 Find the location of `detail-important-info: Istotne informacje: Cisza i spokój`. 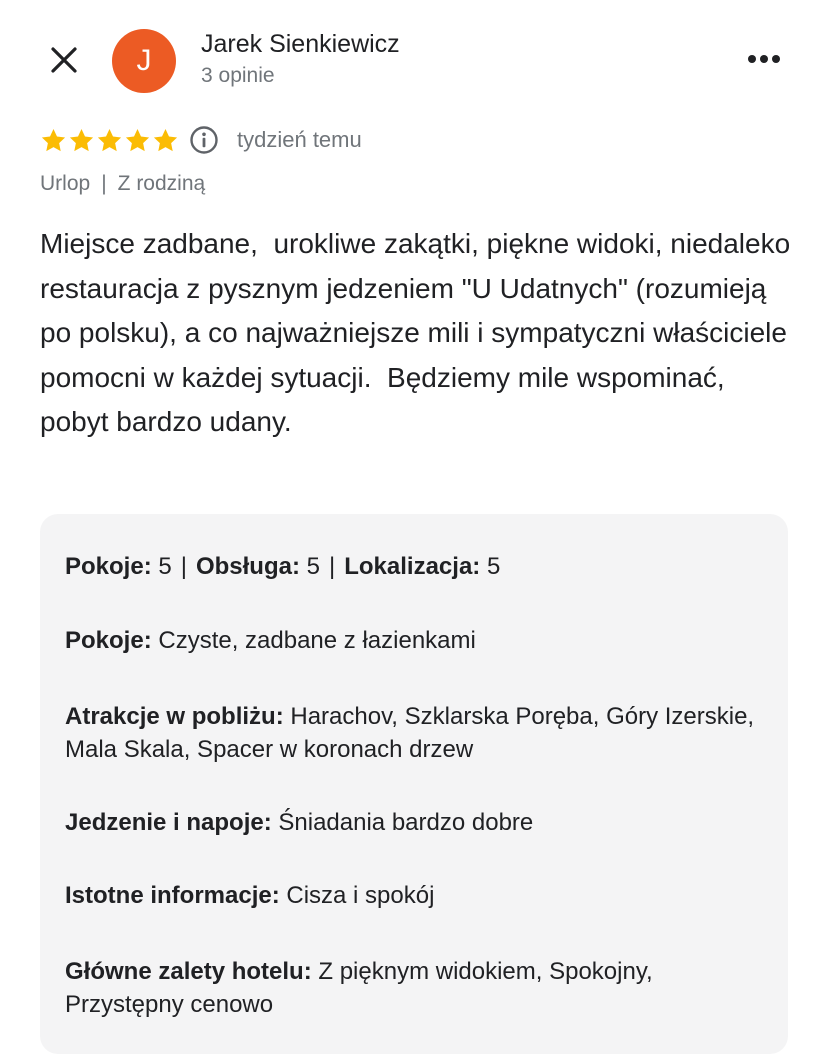

detail-important-info: Istotne informacje: Cisza i spokój is located at coordinates (415, 895).